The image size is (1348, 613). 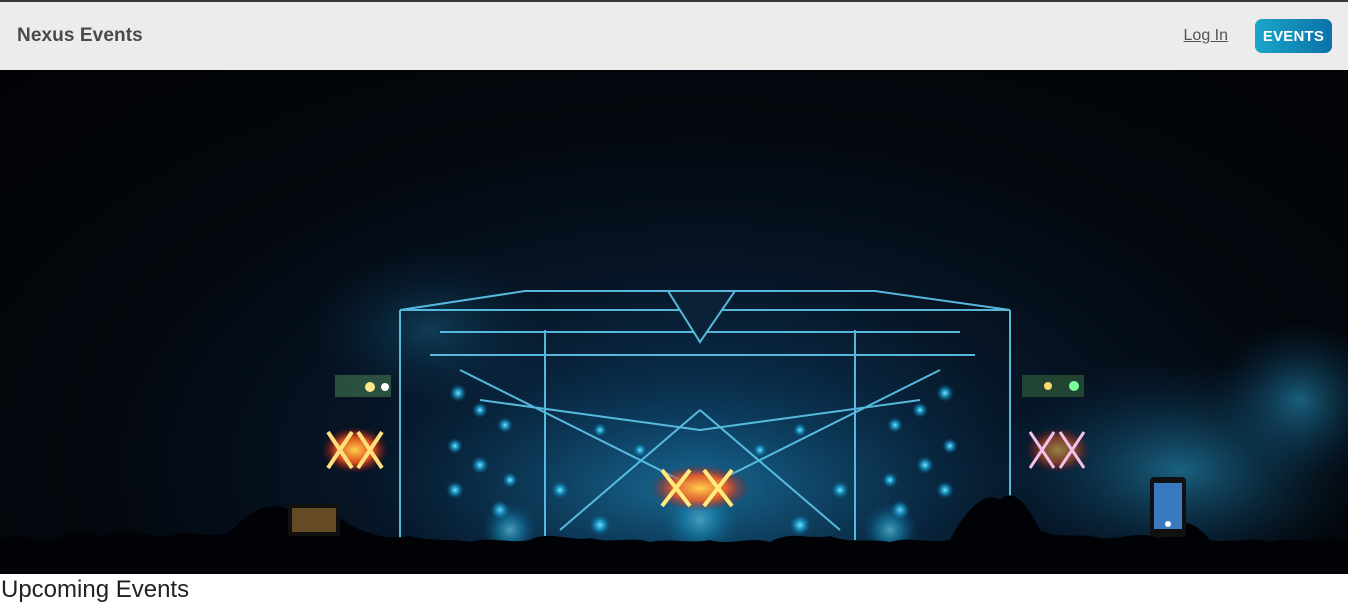 What do you see at coordinates (95, 589) in the screenshot?
I see `section-title: Upcoming Events` at bounding box center [95, 589].